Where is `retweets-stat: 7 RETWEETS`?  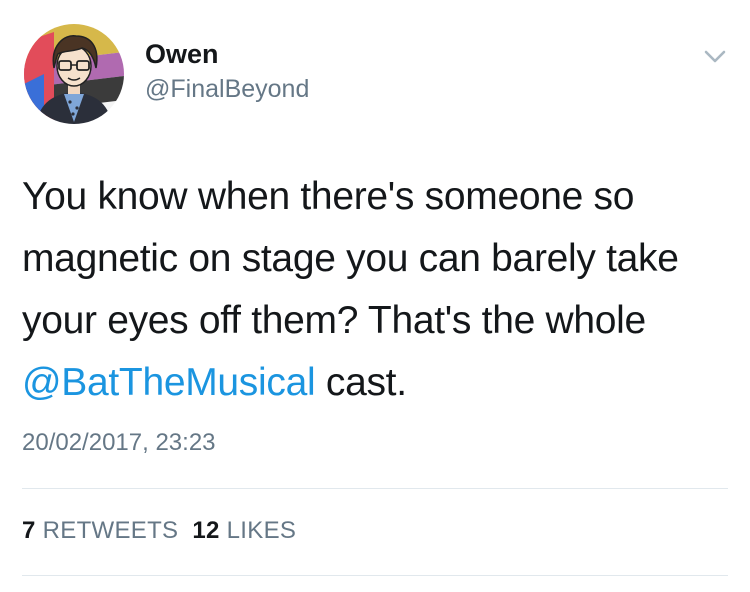
retweets-stat: 7 RETWEETS is located at coordinates (100, 530).